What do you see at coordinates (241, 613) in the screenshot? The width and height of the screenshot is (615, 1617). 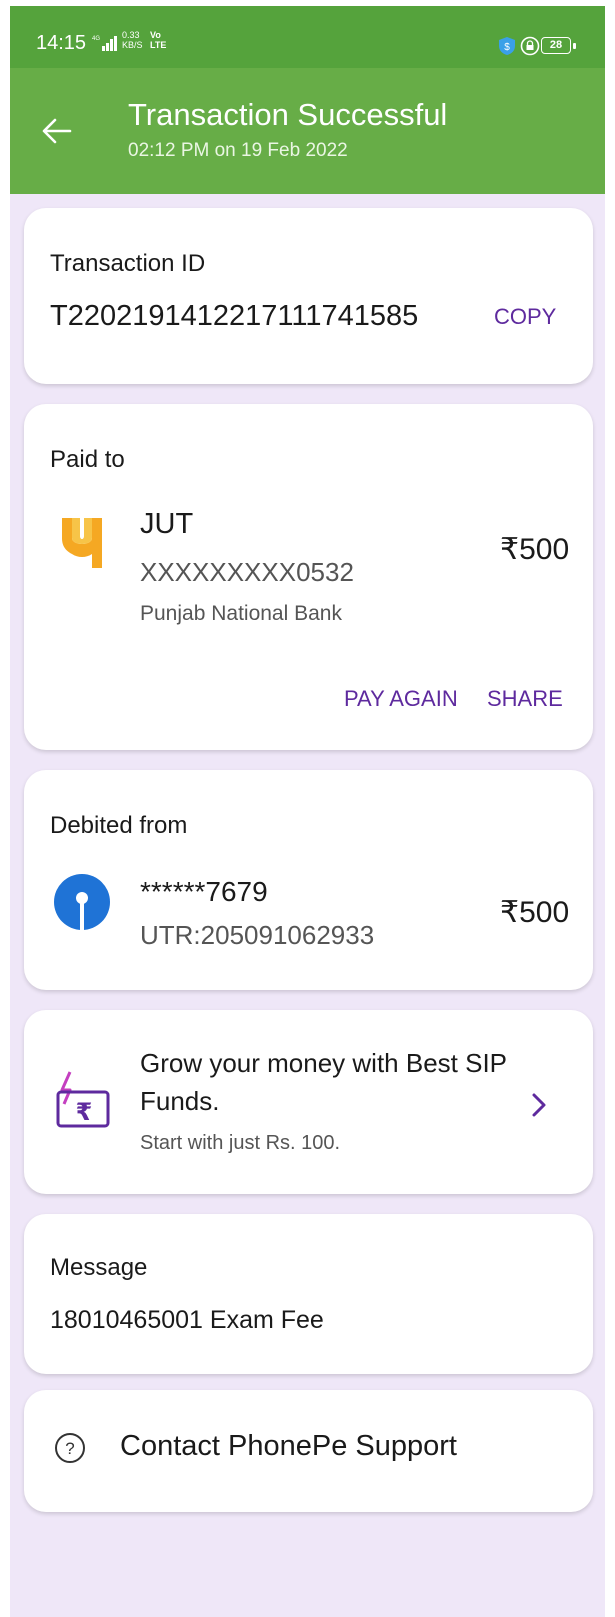 I see `payee-bank: Punjab National Bank` at bounding box center [241, 613].